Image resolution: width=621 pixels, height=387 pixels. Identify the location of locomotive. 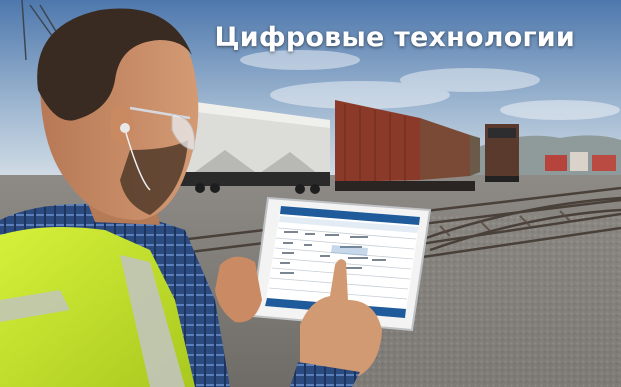
(502, 153).